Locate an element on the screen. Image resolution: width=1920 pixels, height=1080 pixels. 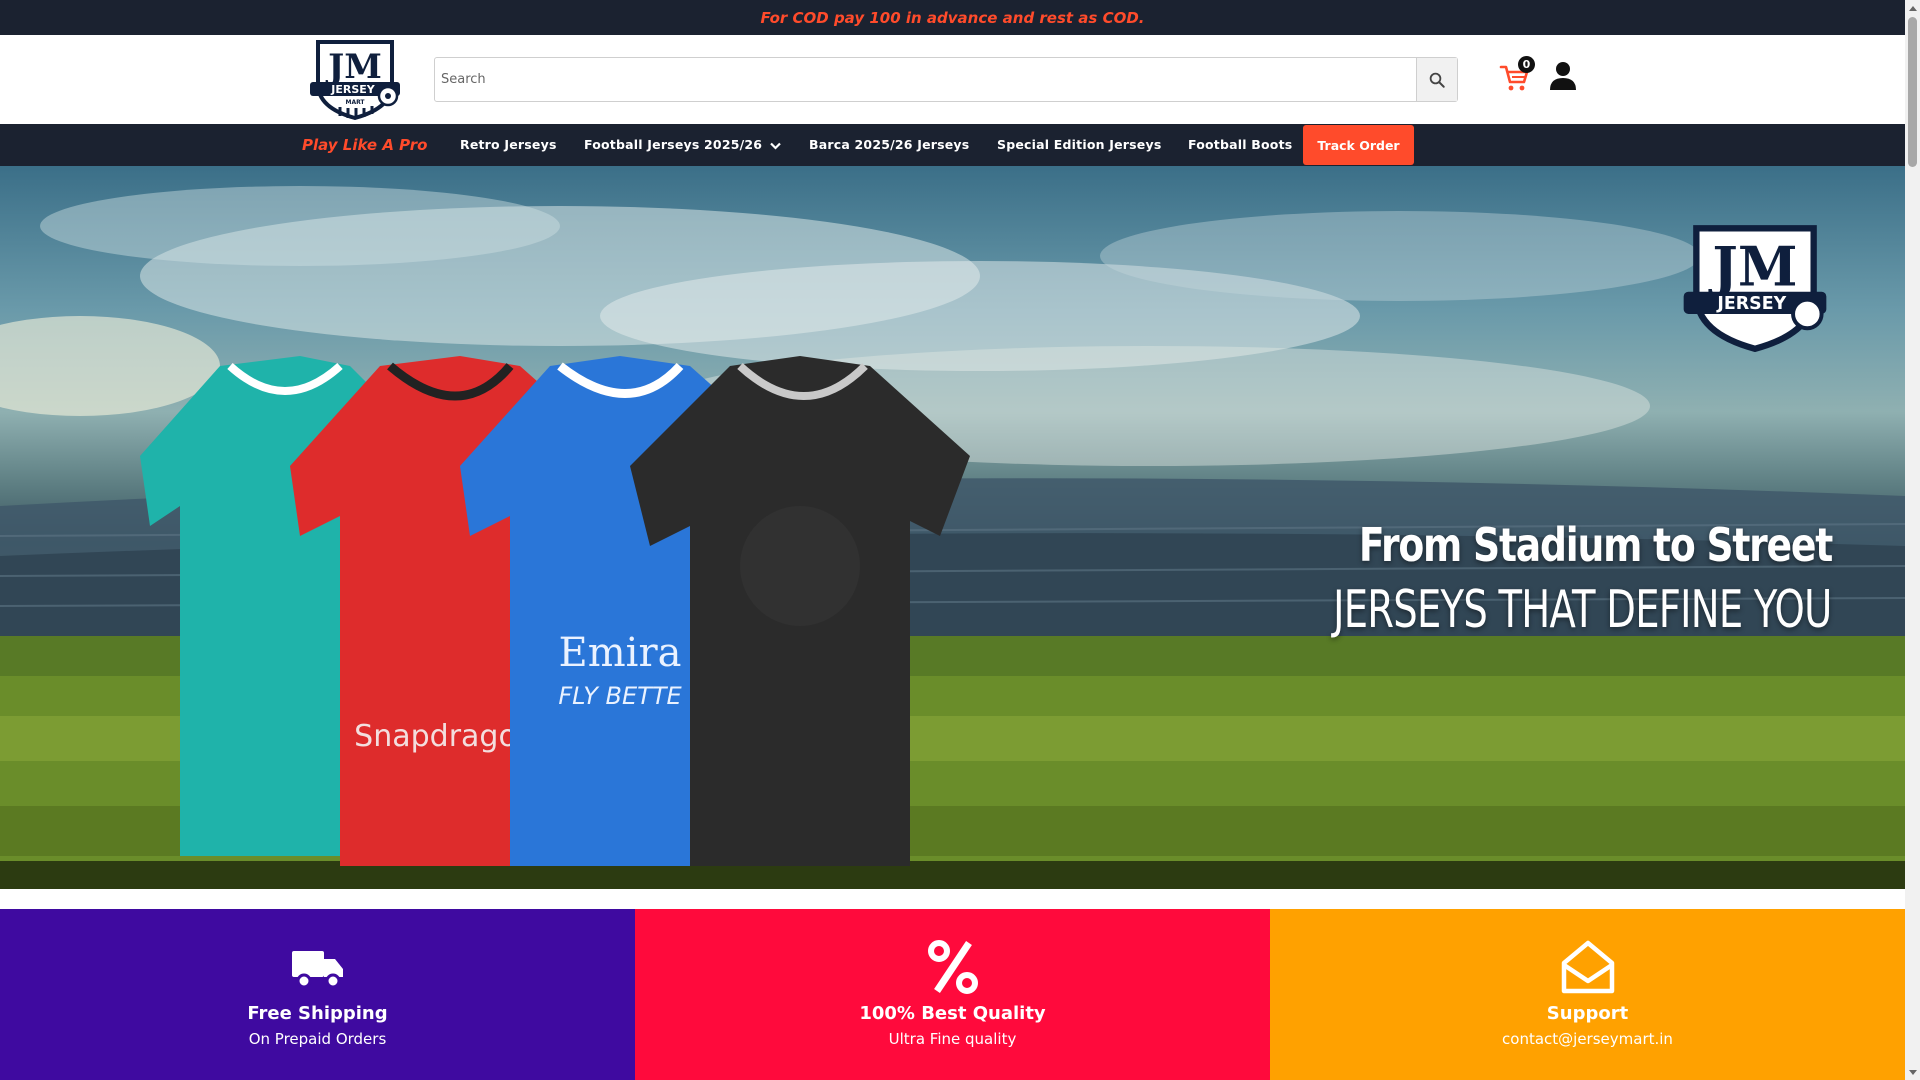
shirt-print-snapdragon: Snapdragon is located at coordinates (445, 736).